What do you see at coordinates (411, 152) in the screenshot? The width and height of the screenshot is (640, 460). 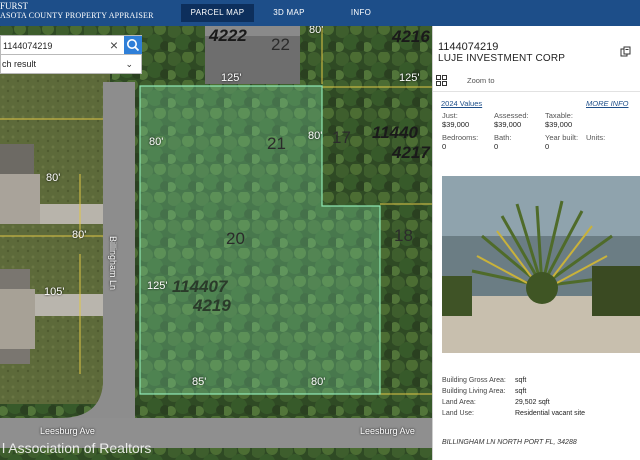 I see `lot-label: 4217` at bounding box center [411, 152].